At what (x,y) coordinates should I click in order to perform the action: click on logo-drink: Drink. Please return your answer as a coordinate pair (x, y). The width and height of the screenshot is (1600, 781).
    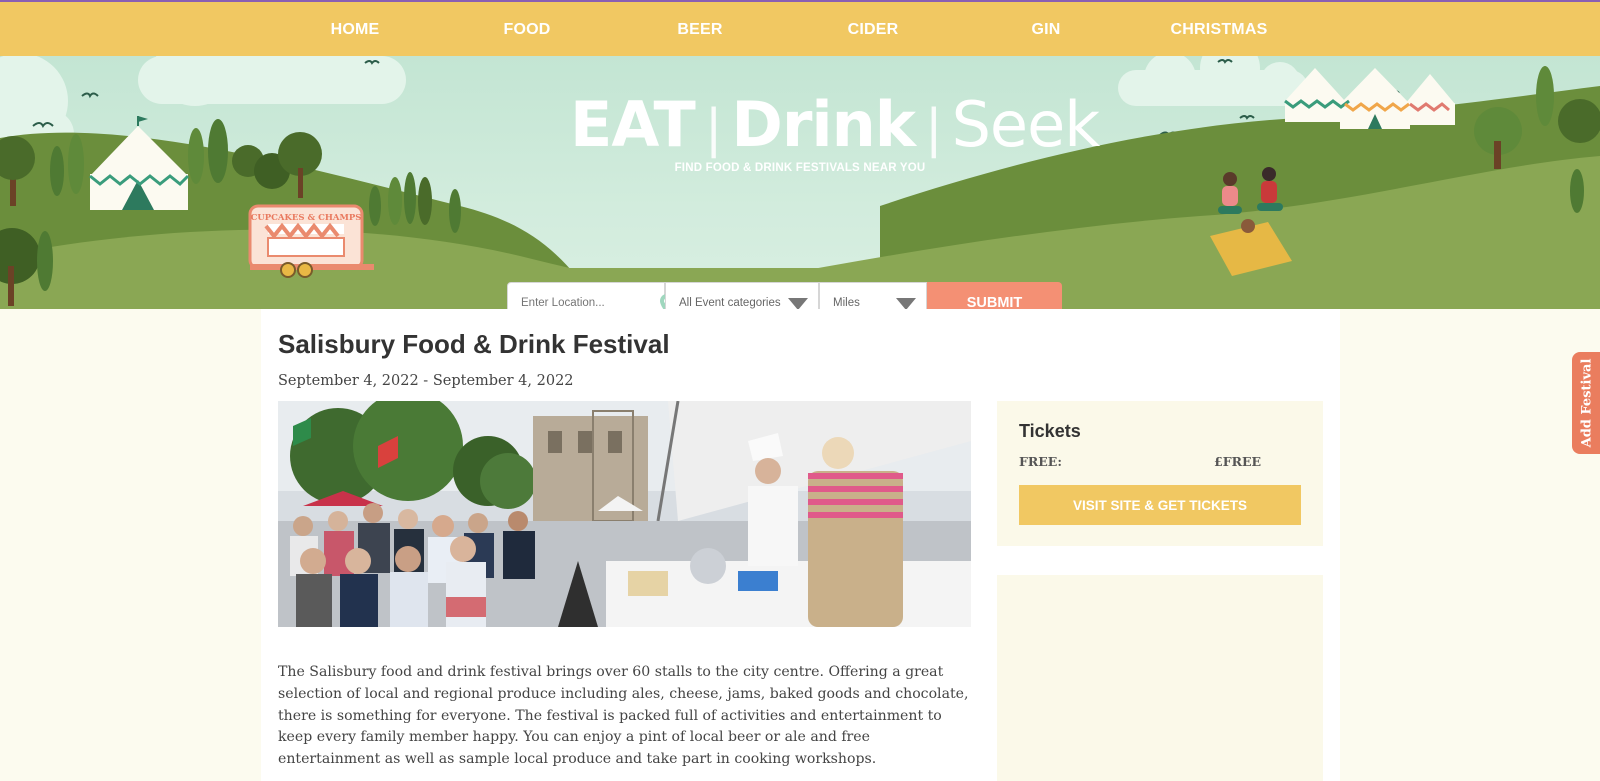
    Looking at the image, I should click on (823, 124).